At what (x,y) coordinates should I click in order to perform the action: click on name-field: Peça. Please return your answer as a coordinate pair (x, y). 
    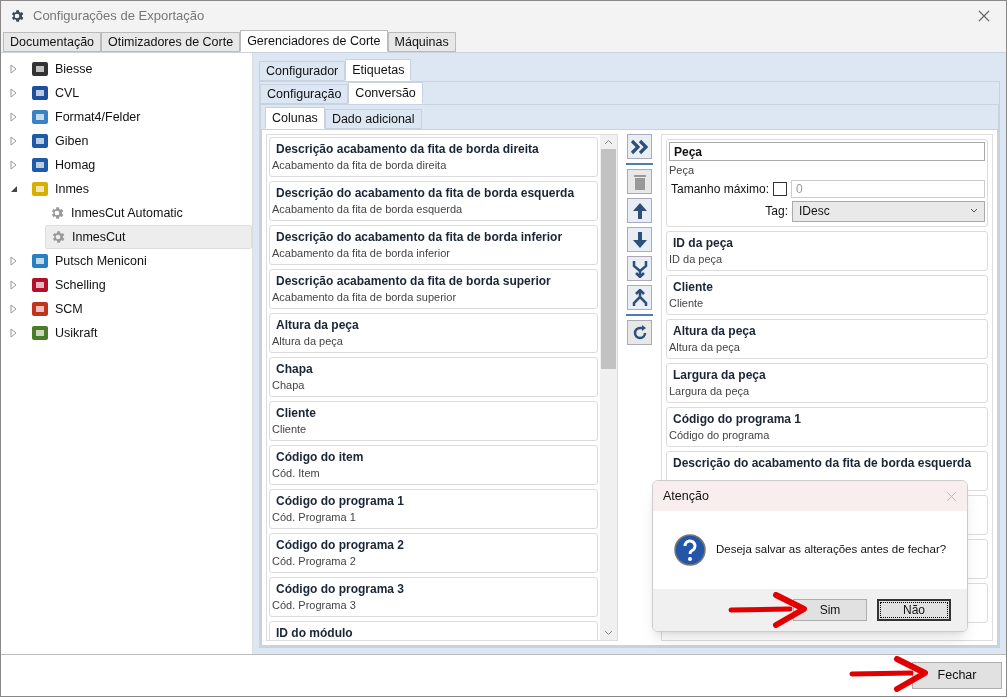
    Looking at the image, I should click on (827, 151).